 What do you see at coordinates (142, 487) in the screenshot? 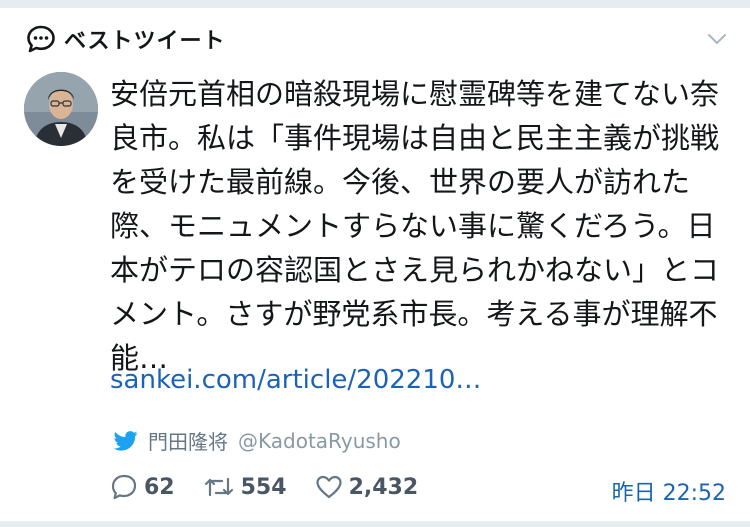
I see `reply-button: 62` at bounding box center [142, 487].